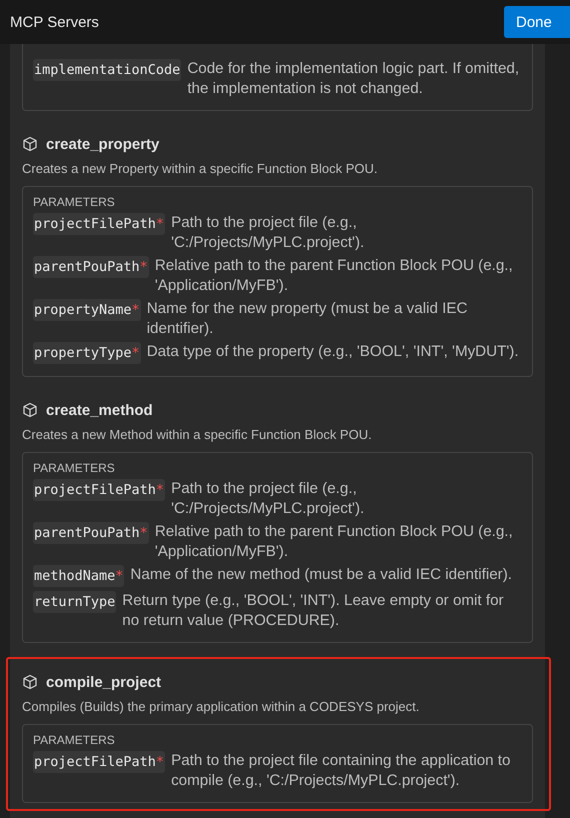 The image size is (570, 818). I want to click on parameter-name: propertyName*, so click(87, 310).